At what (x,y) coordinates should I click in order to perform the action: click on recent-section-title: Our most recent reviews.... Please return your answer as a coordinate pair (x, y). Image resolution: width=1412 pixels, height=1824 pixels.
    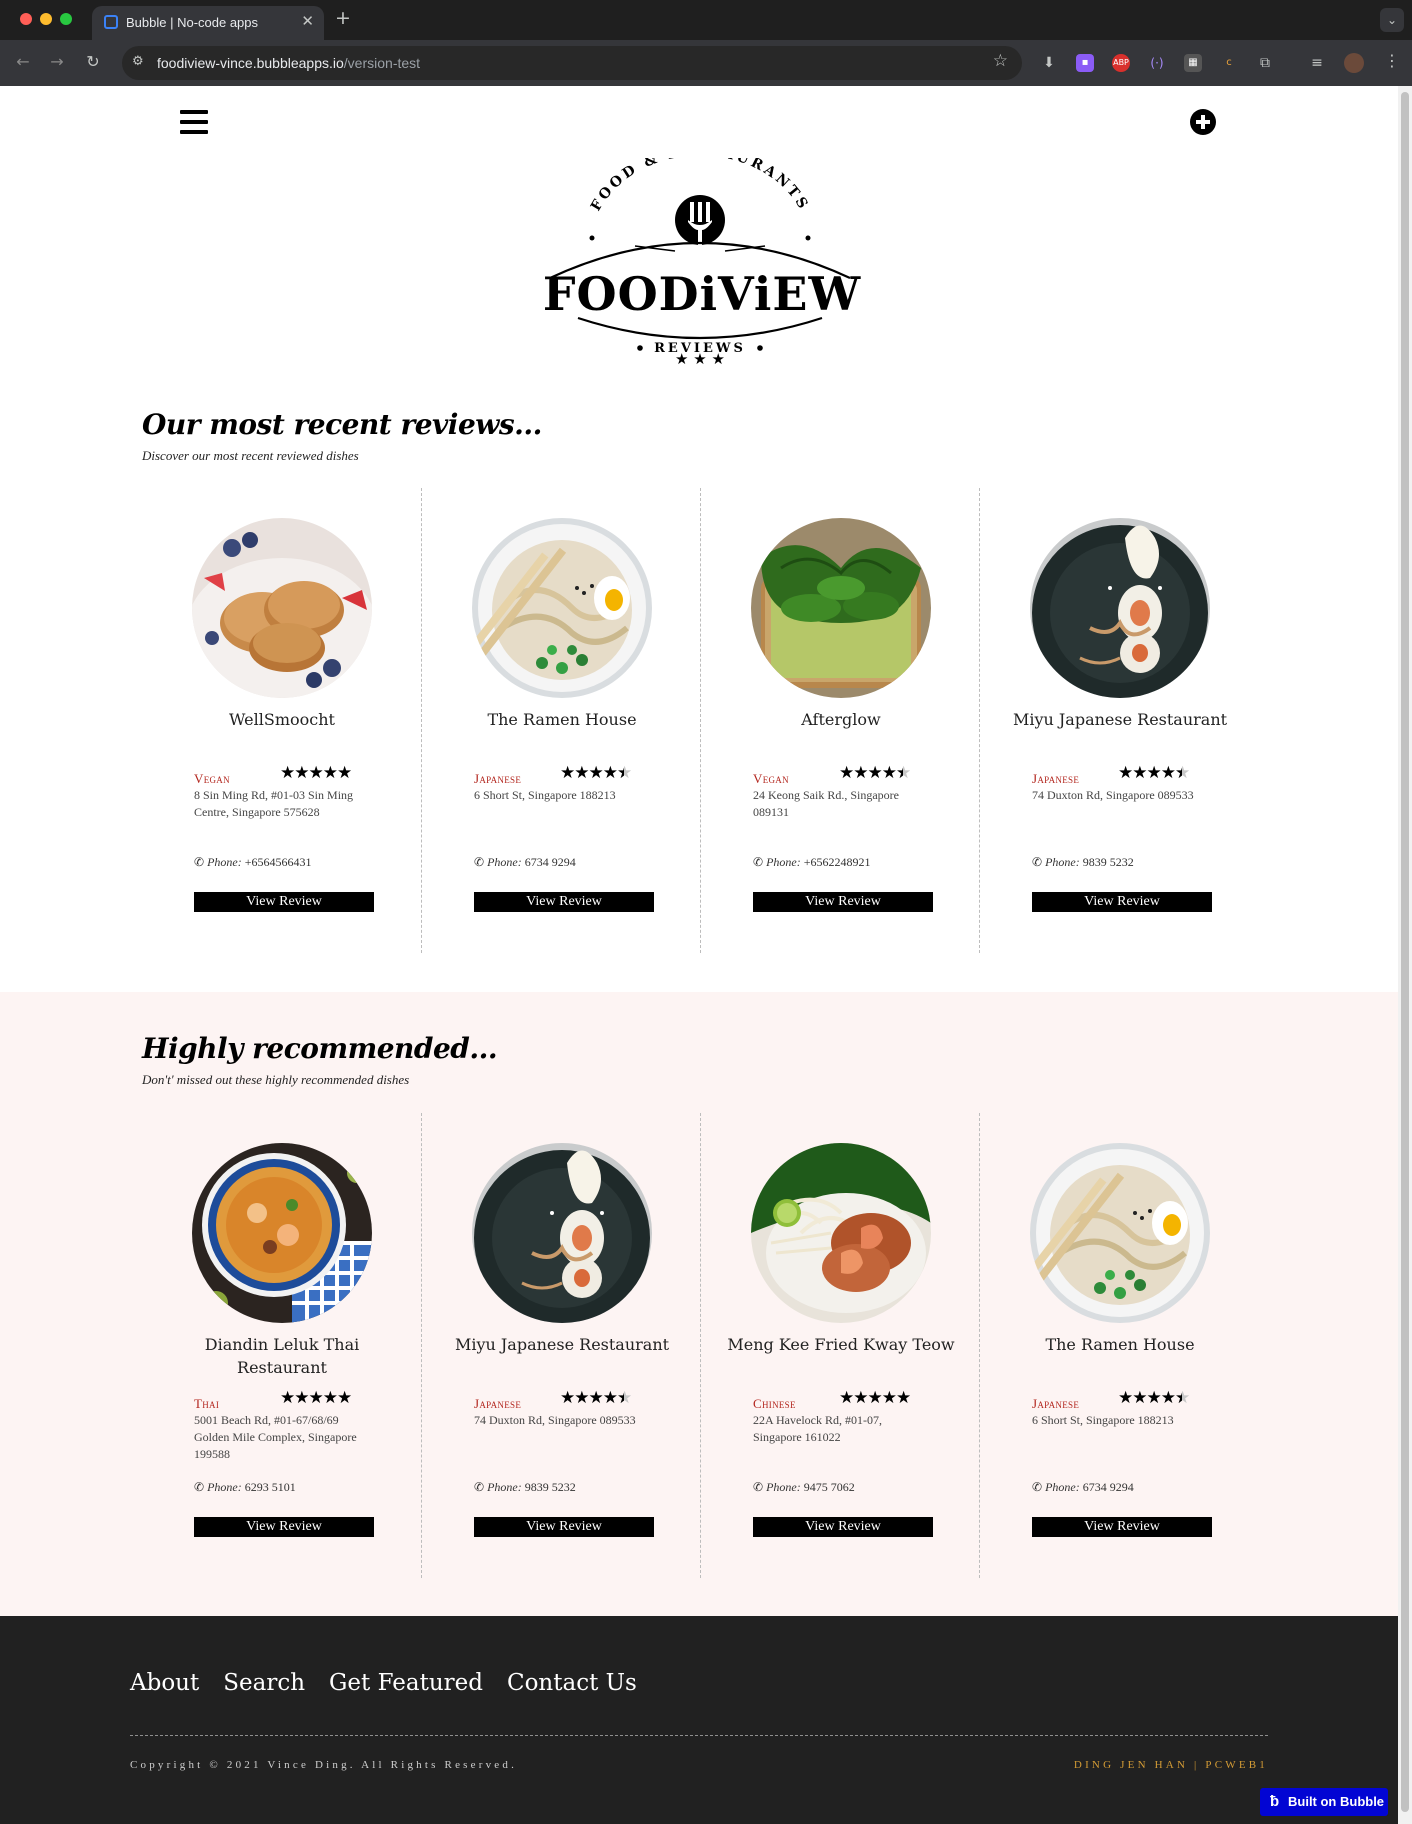
    Looking at the image, I should click on (342, 424).